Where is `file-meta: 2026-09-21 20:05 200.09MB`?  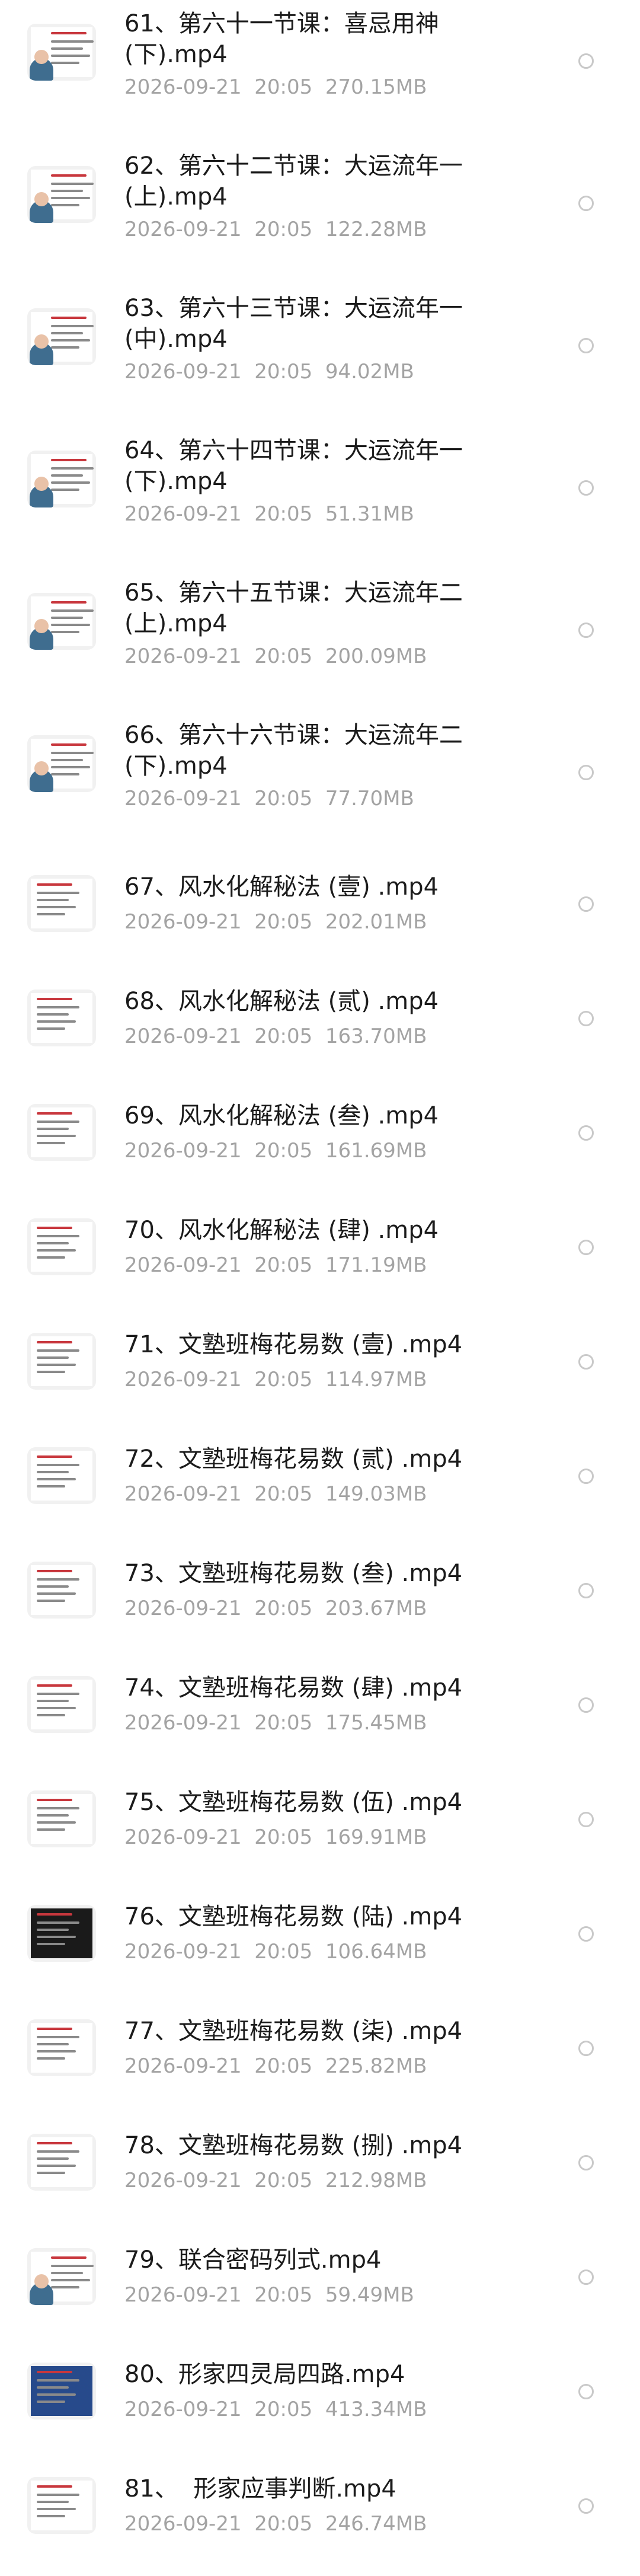 file-meta: 2026-09-21 20:05 200.09MB is located at coordinates (275, 656).